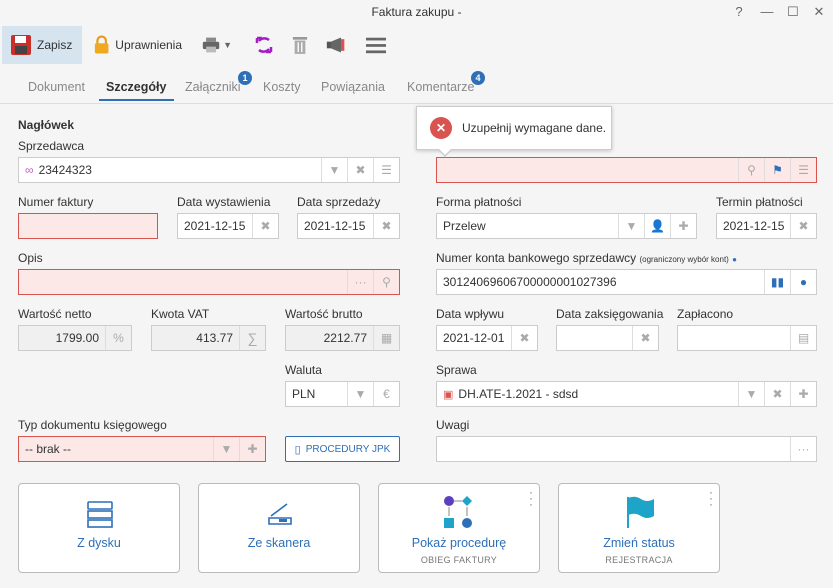 This screenshot has width=833, height=588. I want to click on megaphone-icon, so click(335, 45).